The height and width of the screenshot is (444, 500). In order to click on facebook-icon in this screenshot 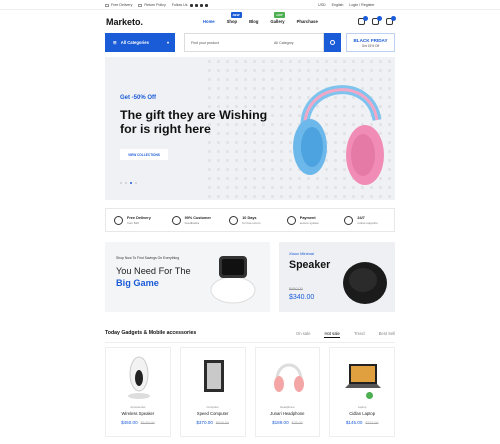, I will do `click(191, 5)`.